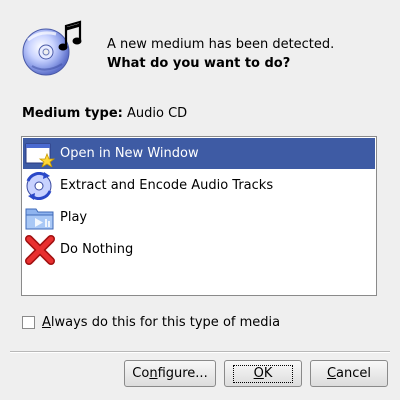  What do you see at coordinates (72, 113) in the screenshot?
I see `medium-type-label: Medium type:` at bounding box center [72, 113].